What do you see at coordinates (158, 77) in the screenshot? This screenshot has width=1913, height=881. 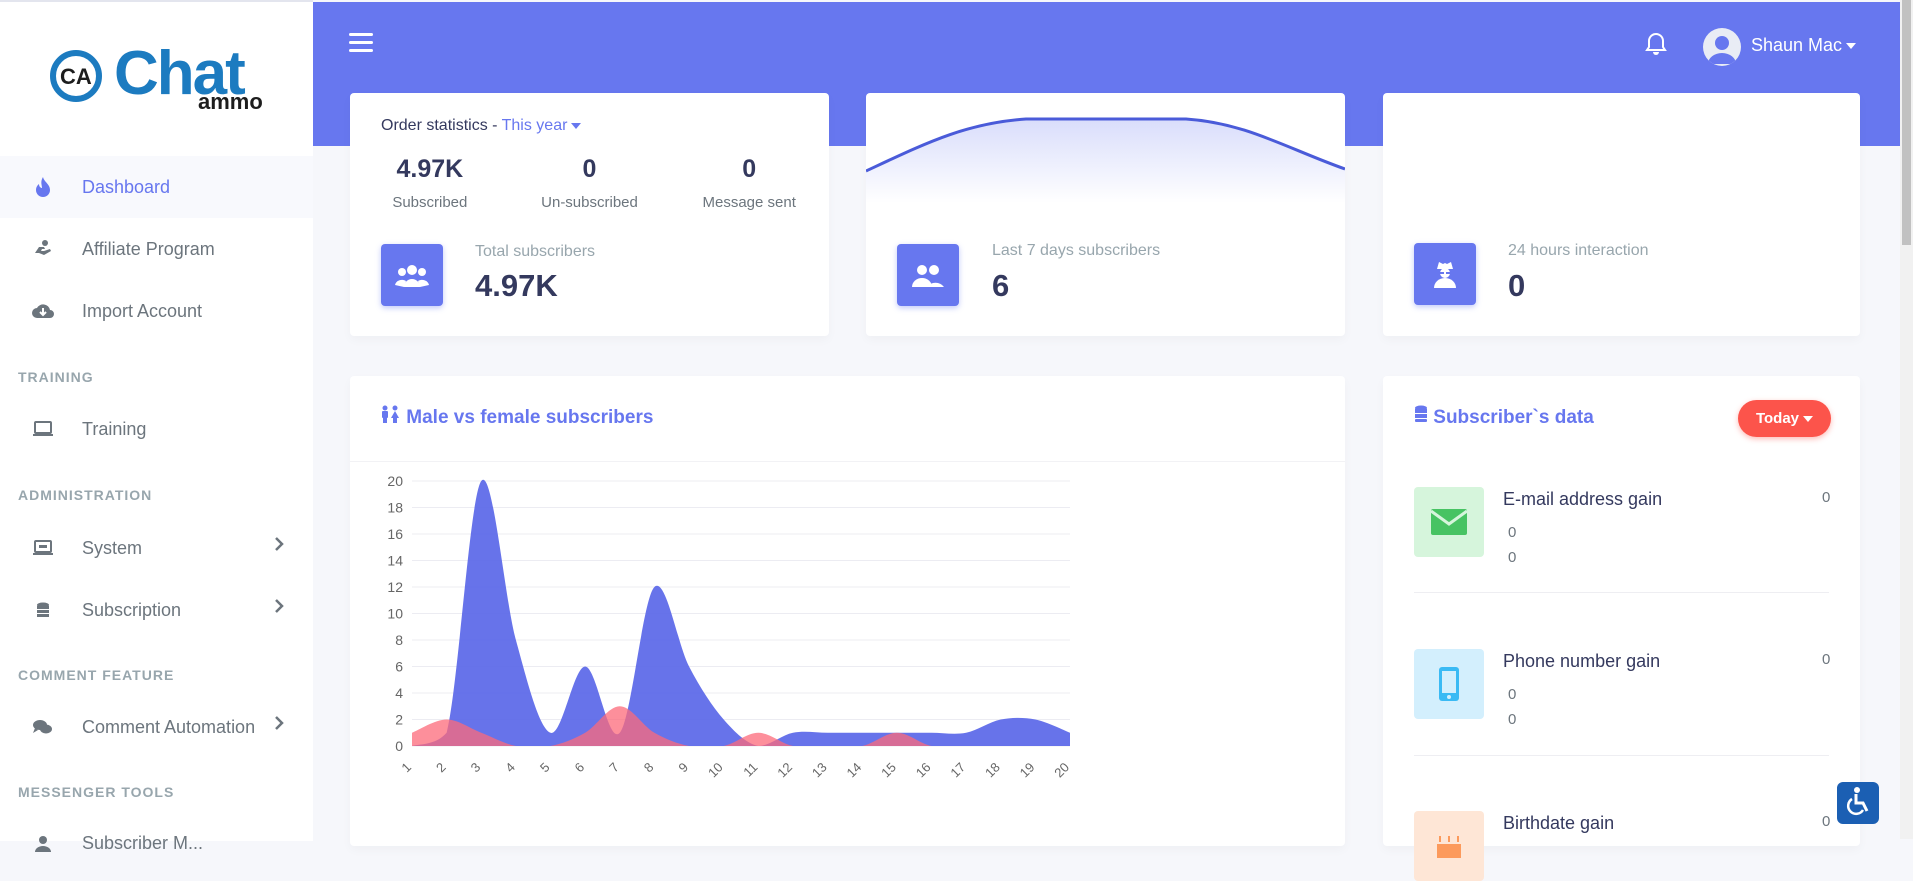 I see `chatammo-logo: CA Chat ammo` at bounding box center [158, 77].